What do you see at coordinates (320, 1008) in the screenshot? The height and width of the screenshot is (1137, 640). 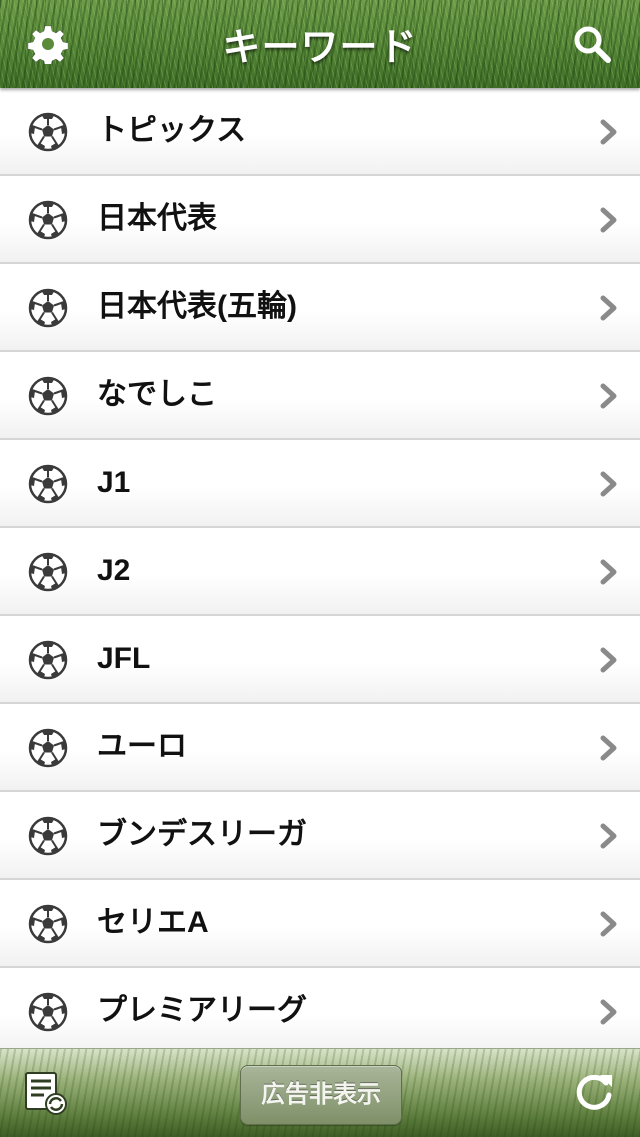 I see `list-item: プレミアリーグ` at bounding box center [320, 1008].